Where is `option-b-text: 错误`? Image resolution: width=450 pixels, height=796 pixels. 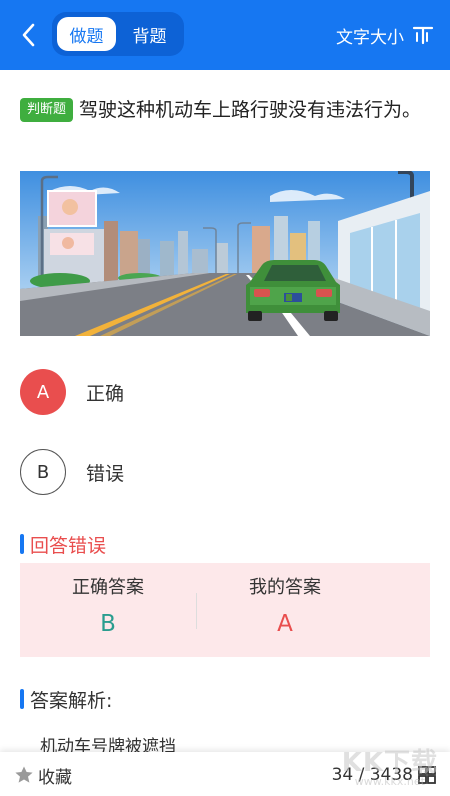 option-b-text: 错误 is located at coordinates (105, 473).